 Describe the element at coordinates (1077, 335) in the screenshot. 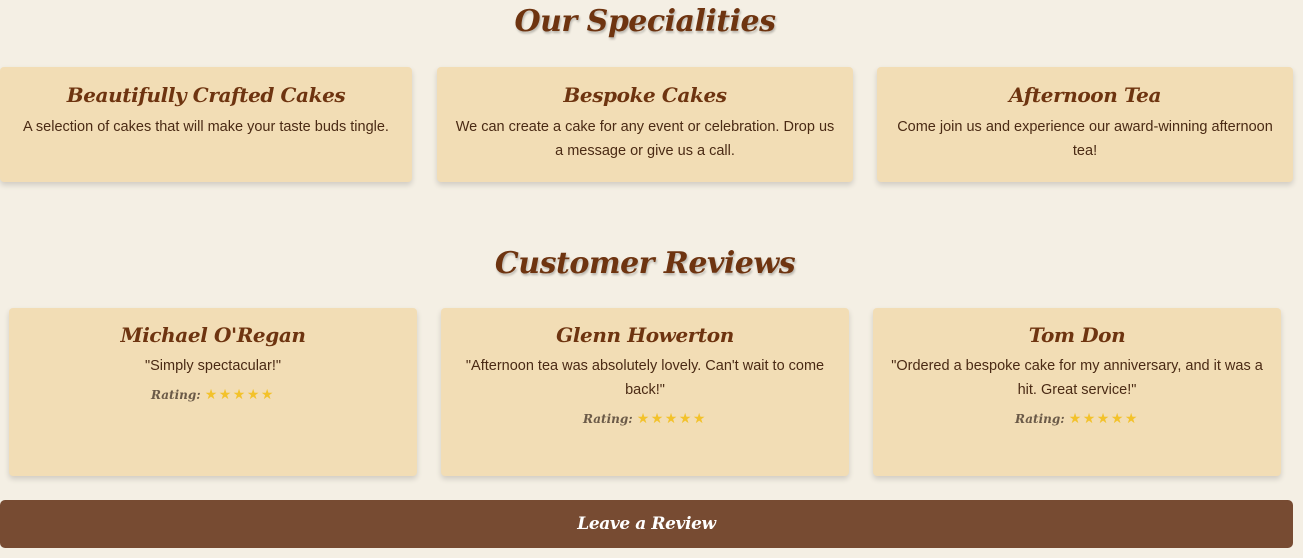

I see `reviewer-name: Tom Don` at that location.